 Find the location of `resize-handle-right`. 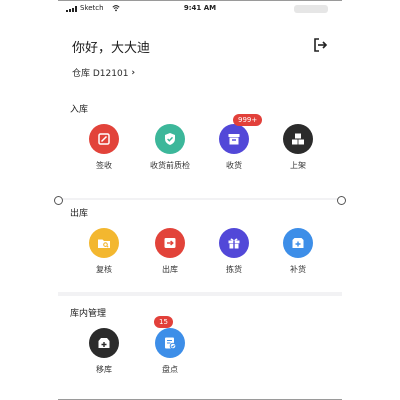

resize-handle-right is located at coordinates (341, 200).